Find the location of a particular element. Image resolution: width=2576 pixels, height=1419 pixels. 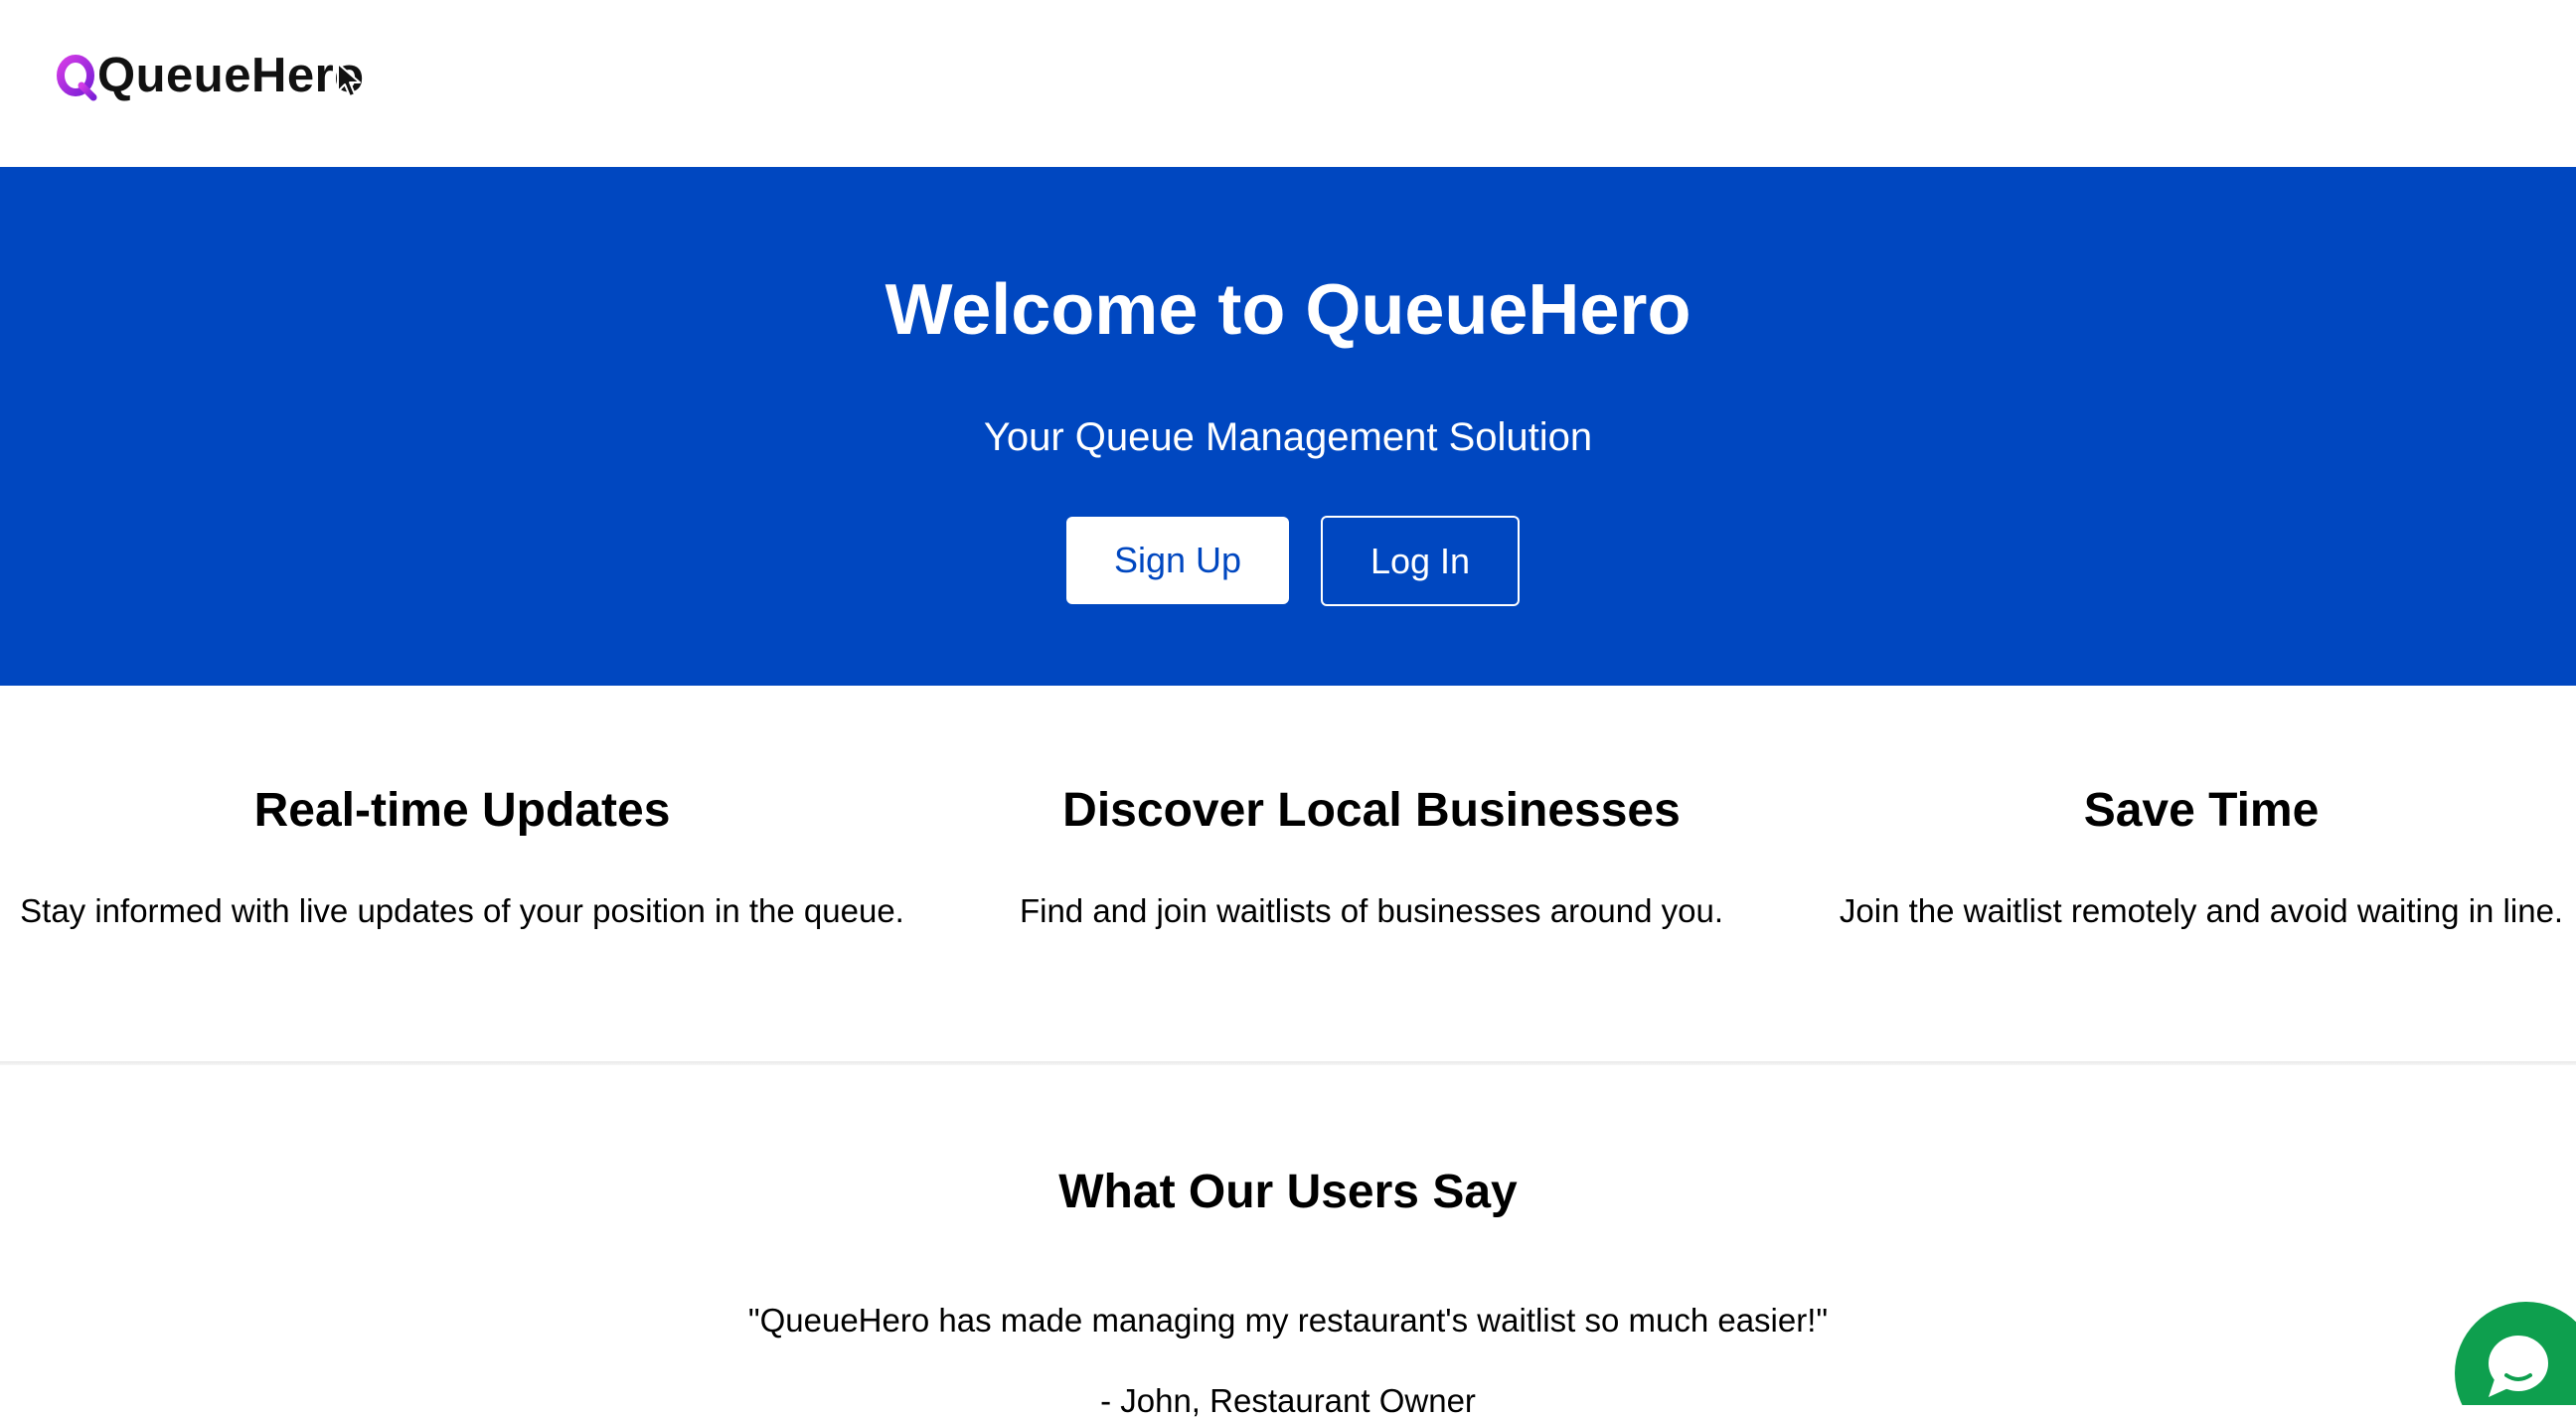

feature-title: Real-time Updates is located at coordinates (462, 811).